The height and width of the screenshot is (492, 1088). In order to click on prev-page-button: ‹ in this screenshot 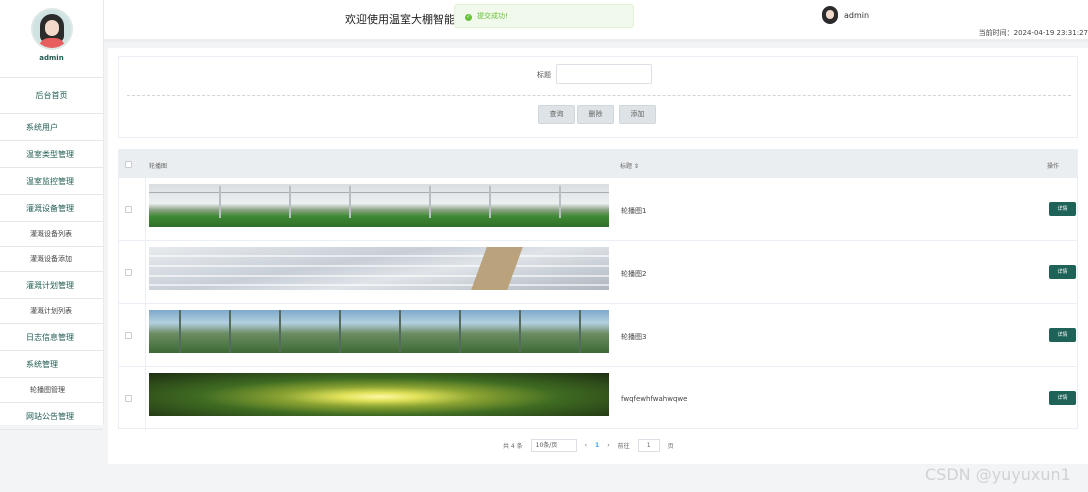, I will do `click(586, 445)`.